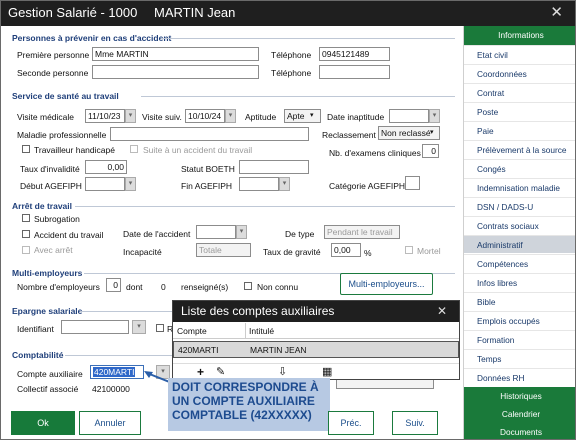  What do you see at coordinates (519, 168) in the screenshot?
I see `sidebar-item-conges: Congés` at bounding box center [519, 168].